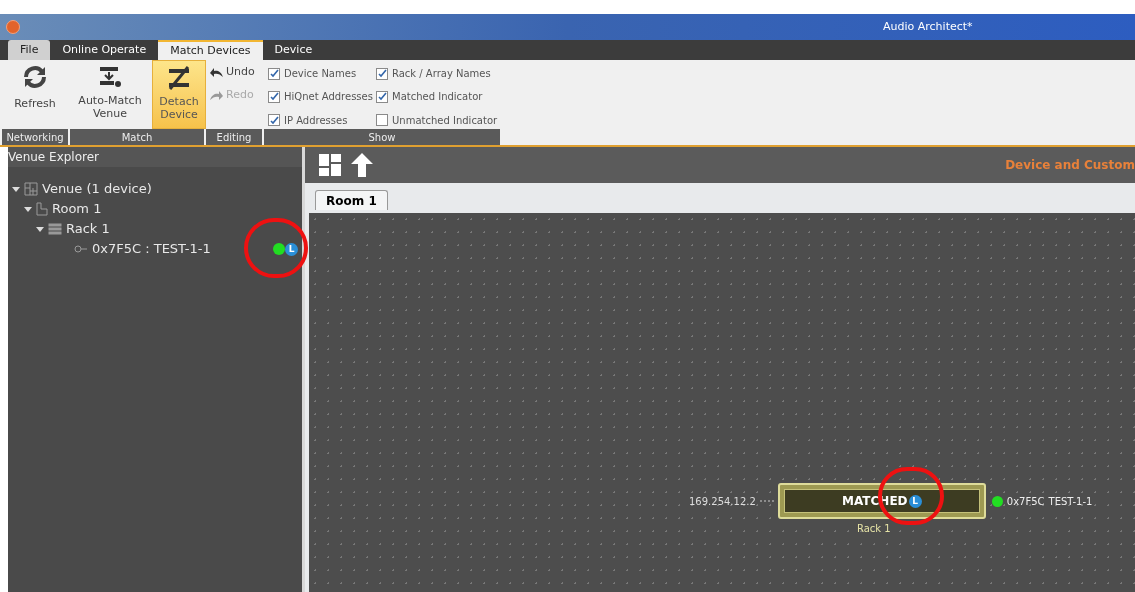 This screenshot has width=1135, height=592. I want to click on menu-tab: Device, so click(293, 50).